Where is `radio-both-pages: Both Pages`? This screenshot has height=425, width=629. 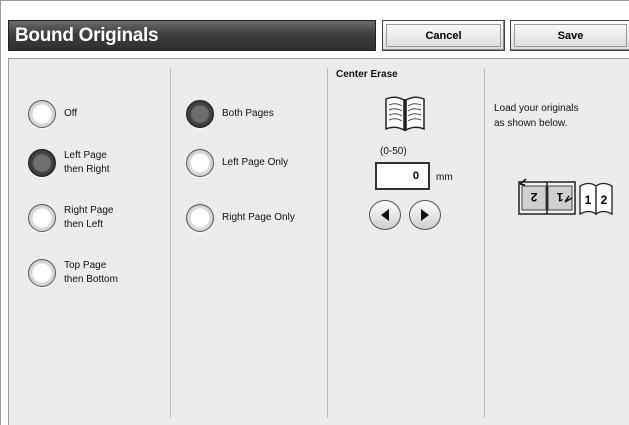 radio-both-pages: Both Pages is located at coordinates (230, 114).